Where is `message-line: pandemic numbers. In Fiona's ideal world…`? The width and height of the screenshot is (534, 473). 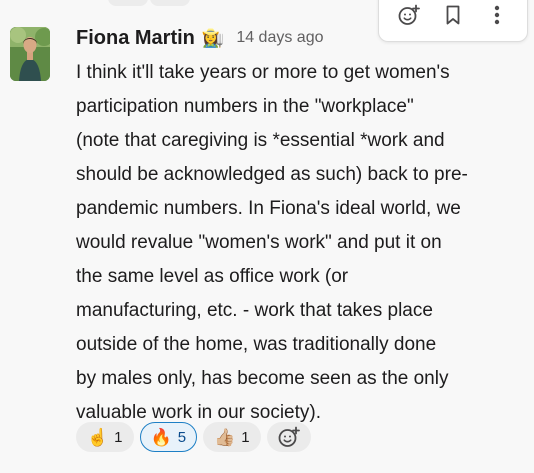 message-line: pandemic numbers. In Fiona's ideal world… is located at coordinates (268, 208).